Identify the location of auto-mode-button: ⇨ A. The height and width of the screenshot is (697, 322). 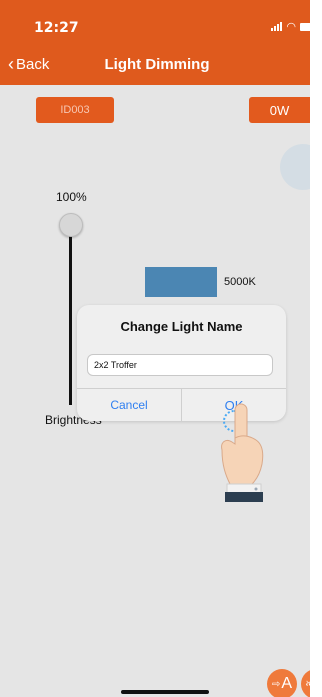
(282, 683).